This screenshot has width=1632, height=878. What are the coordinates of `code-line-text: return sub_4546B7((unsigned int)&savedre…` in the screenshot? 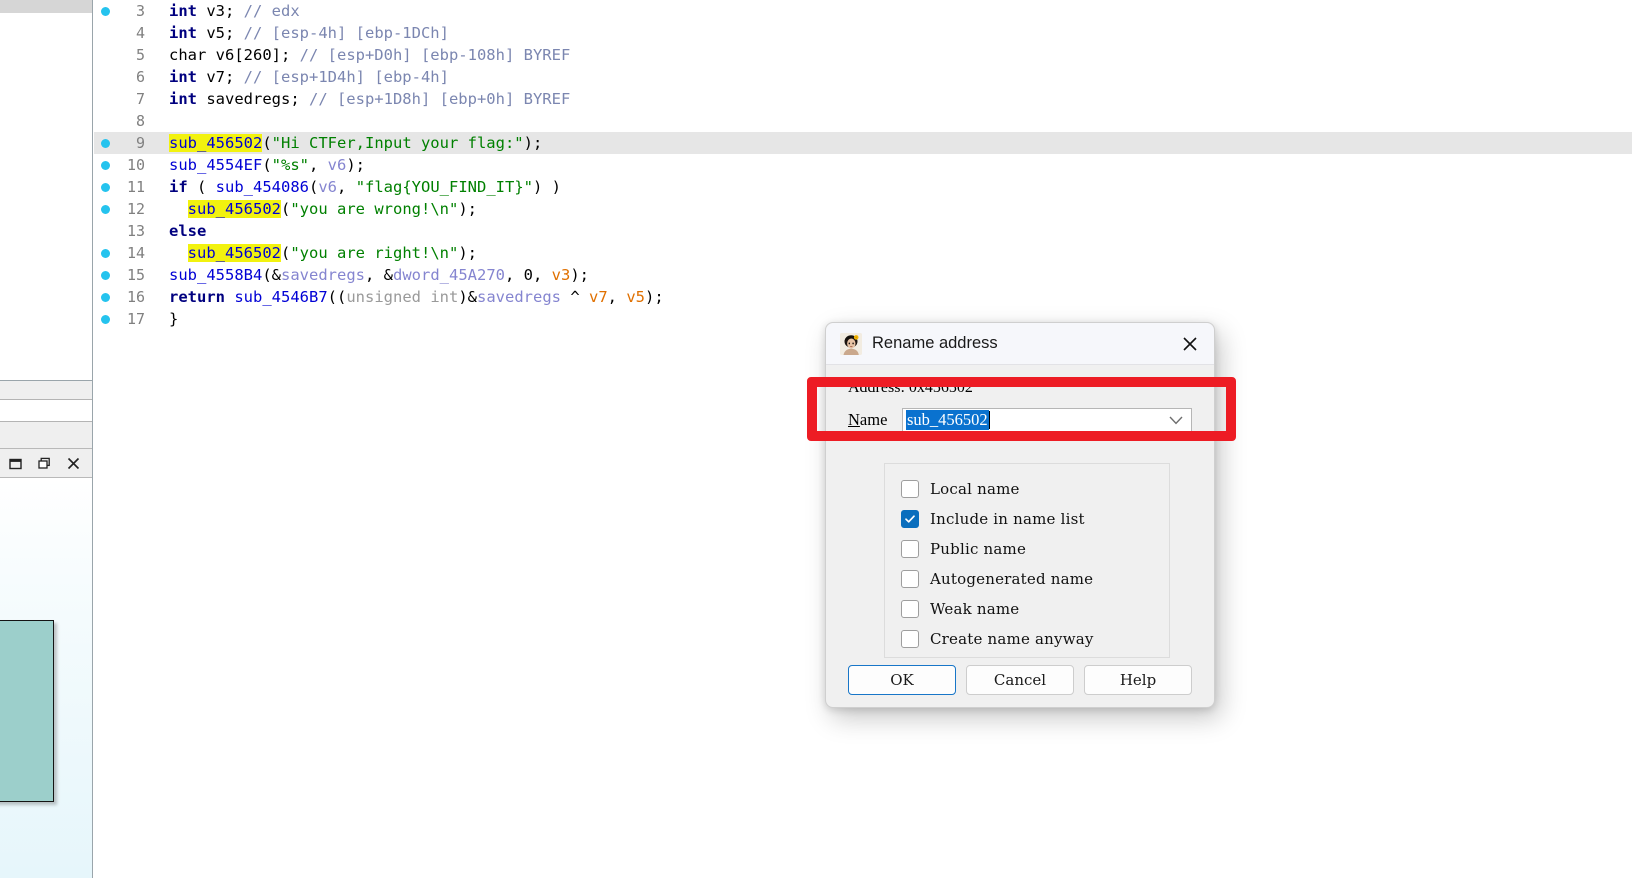 It's located at (890, 297).